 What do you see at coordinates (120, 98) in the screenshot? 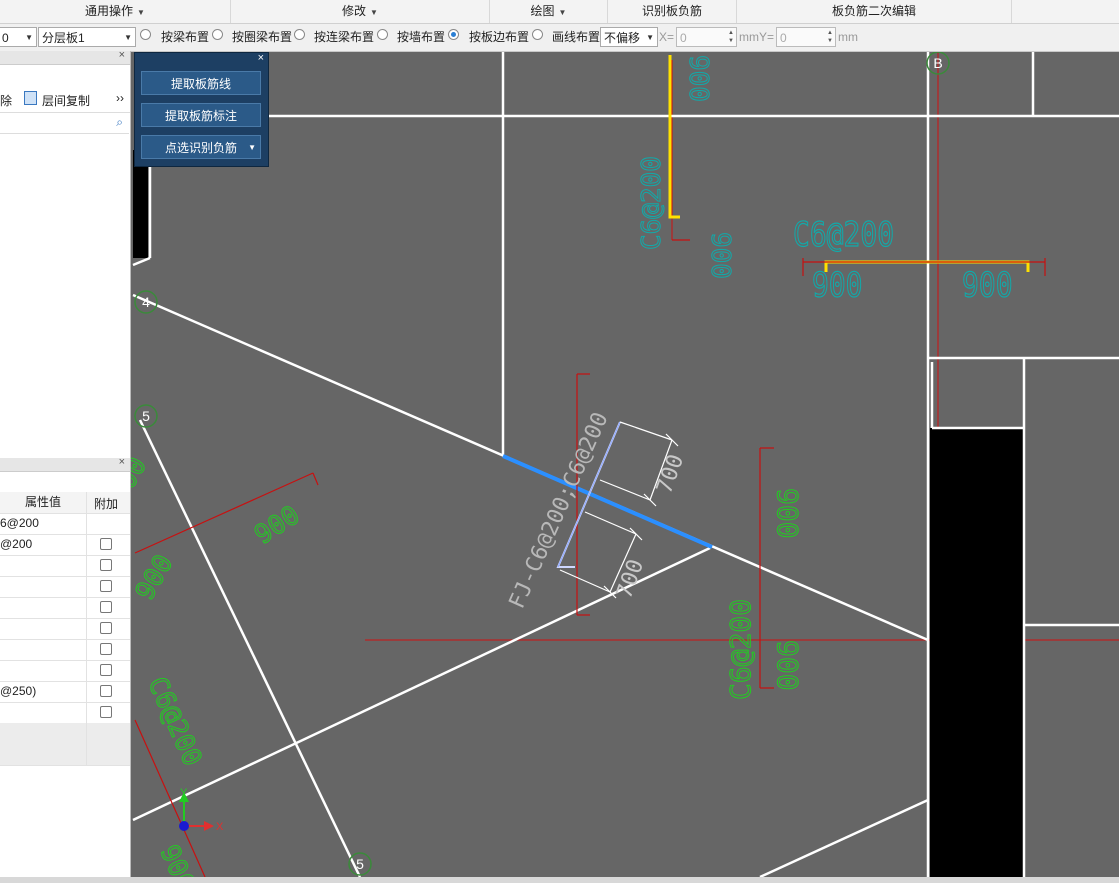
I see `more-icon: ››` at bounding box center [120, 98].